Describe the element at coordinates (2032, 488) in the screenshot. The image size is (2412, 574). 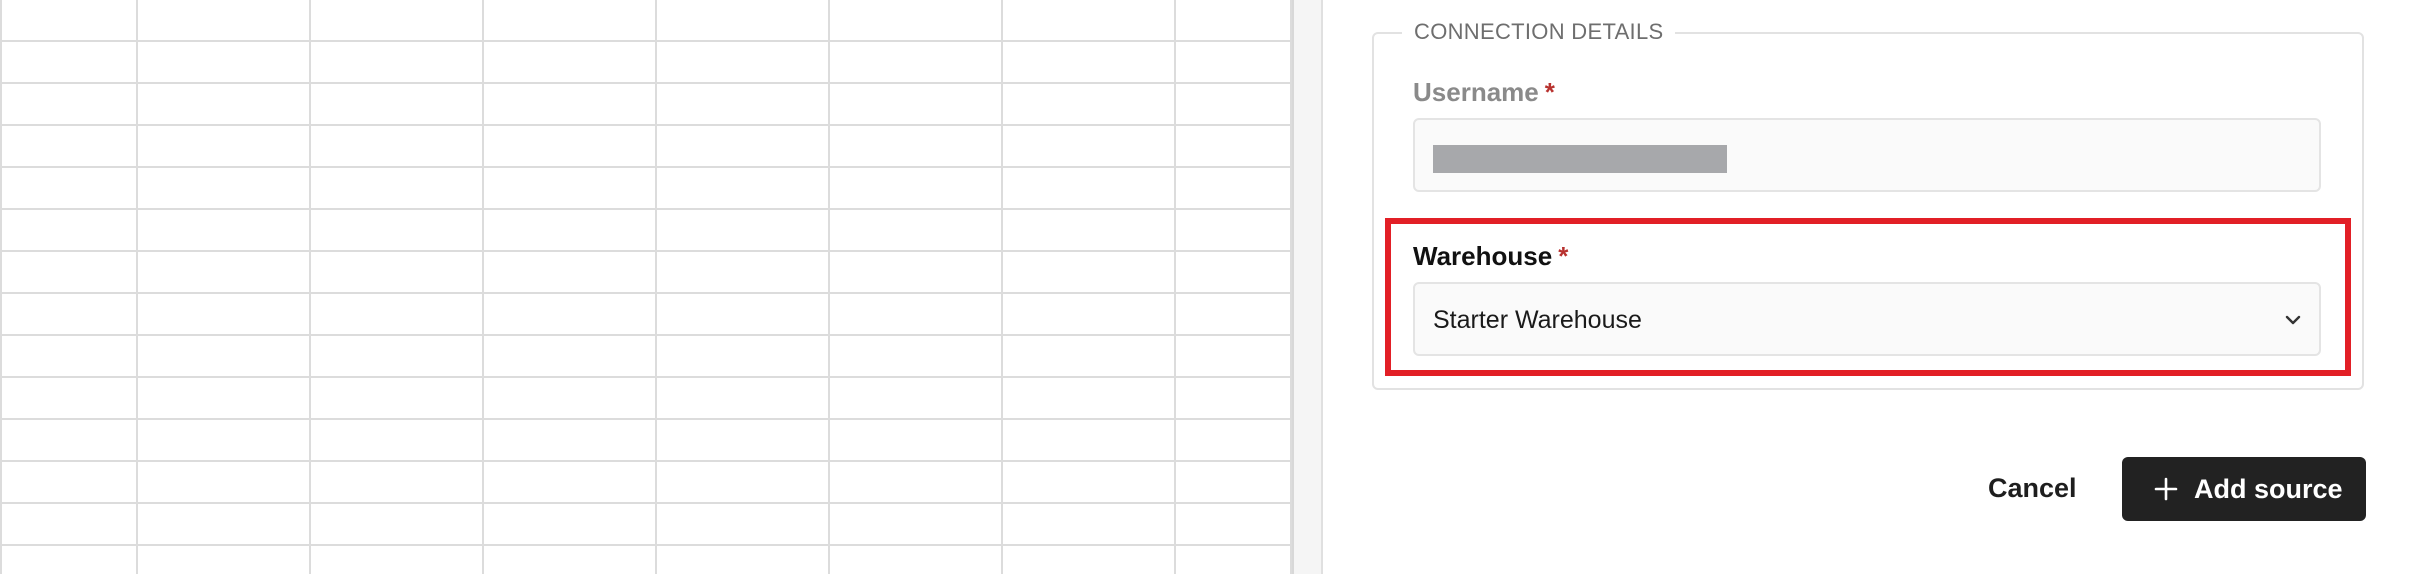
I see `cancel-button: Cancel` at that location.